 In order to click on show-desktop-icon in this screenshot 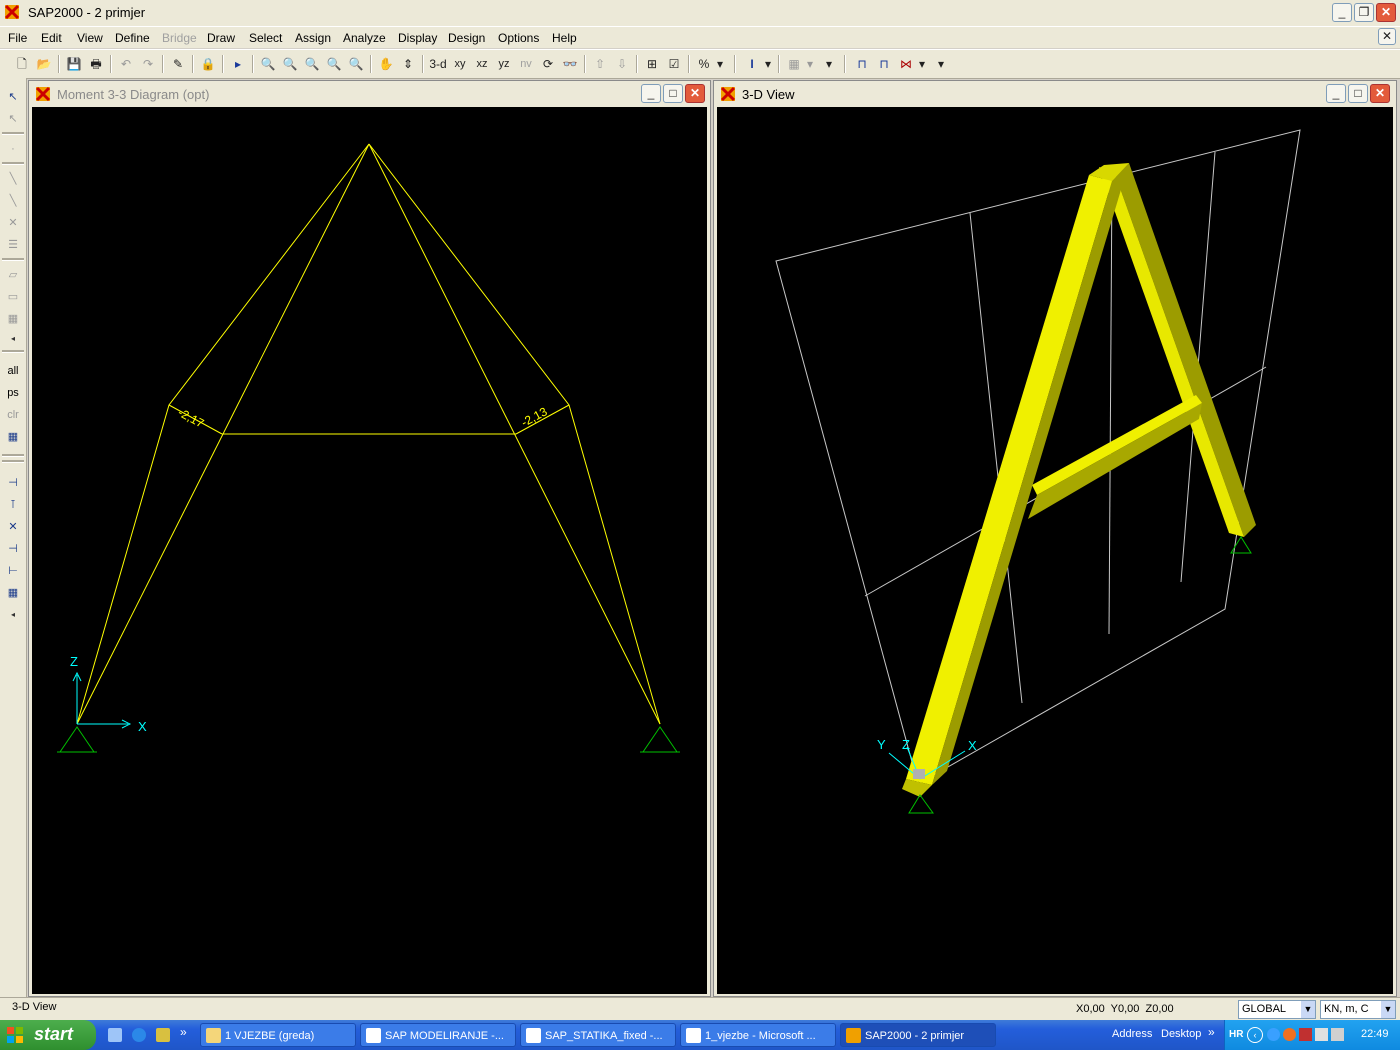, I will do `click(115, 1035)`.